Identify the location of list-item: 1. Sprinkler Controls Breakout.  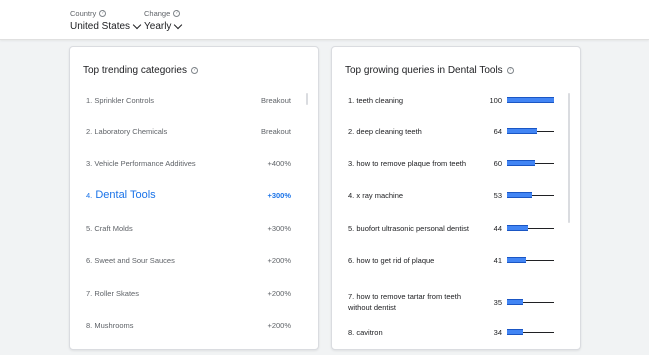
(194, 100).